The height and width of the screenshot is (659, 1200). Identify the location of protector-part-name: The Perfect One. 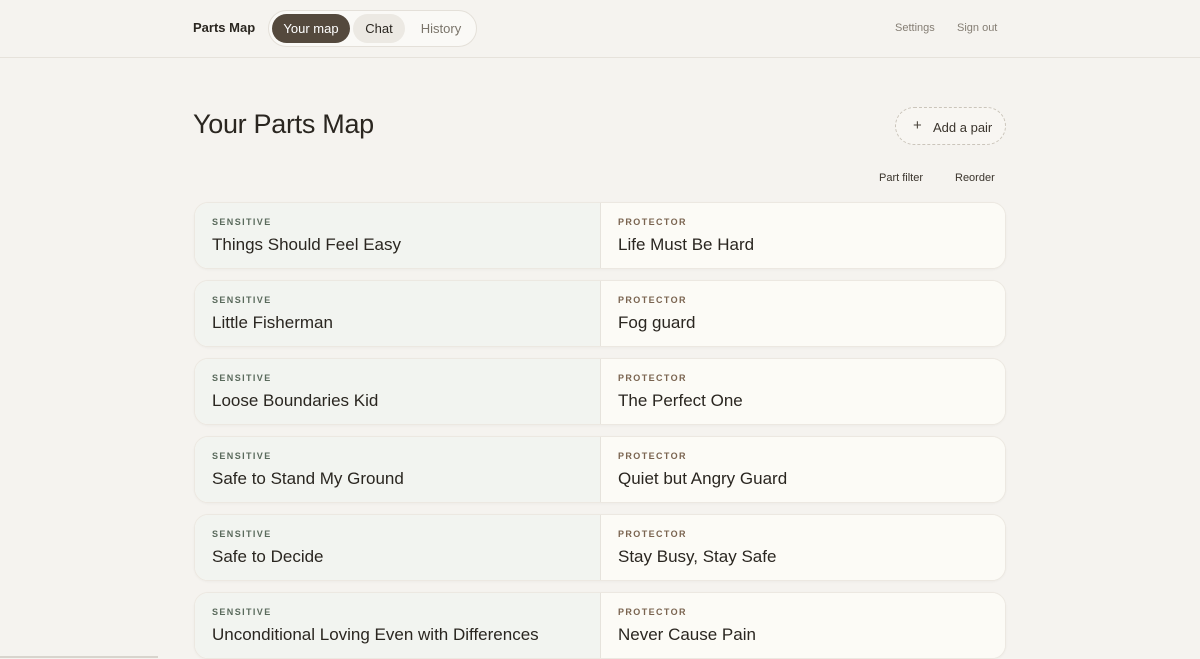
(680, 400).